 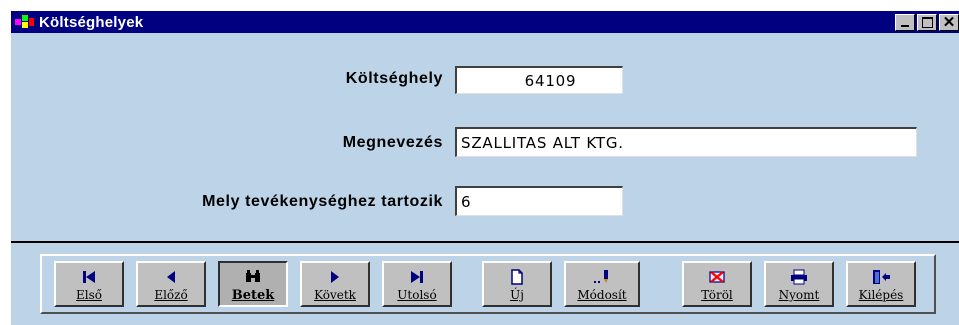 I want to click on activity-label: Mely tevékenységhez tartozik, so click(x=322, y=201).